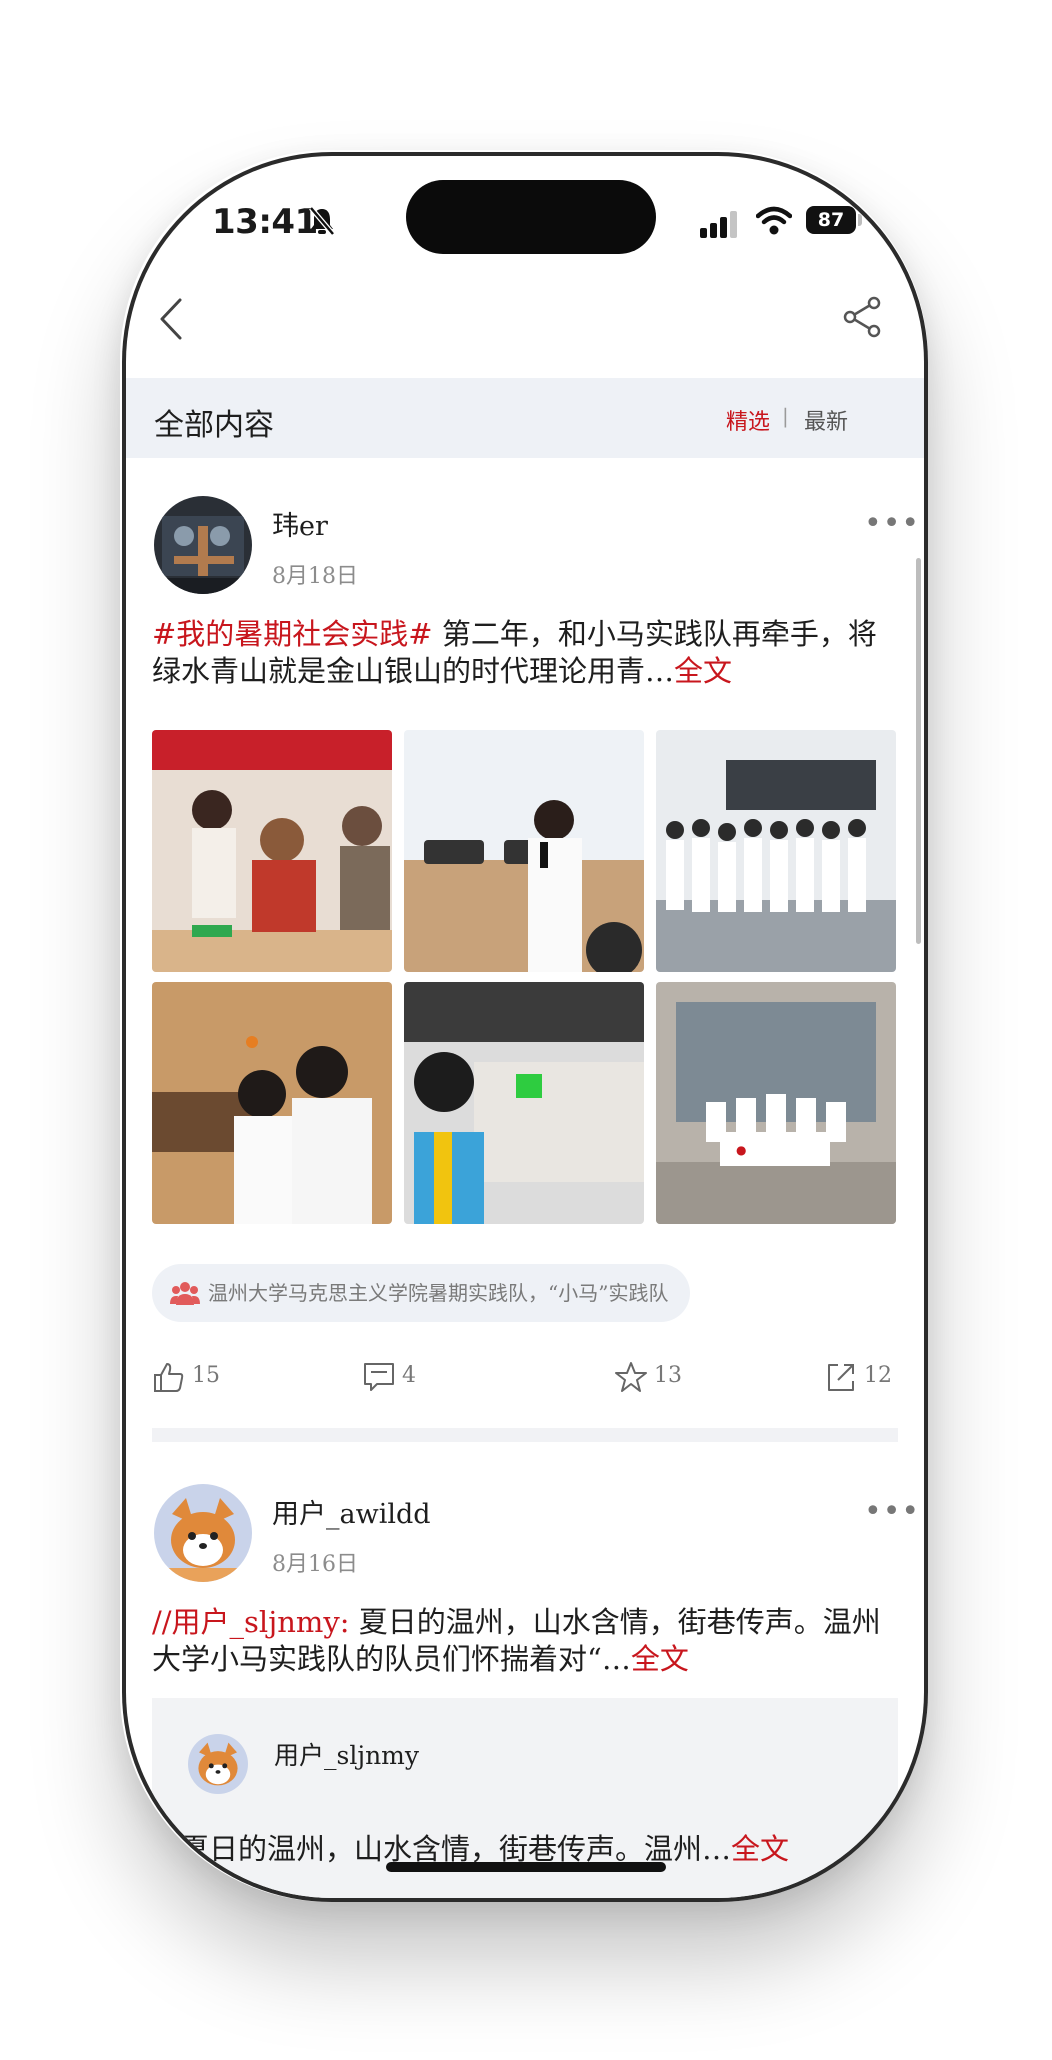  I want to click on post-date: 8月16日, so click(315, 1564).